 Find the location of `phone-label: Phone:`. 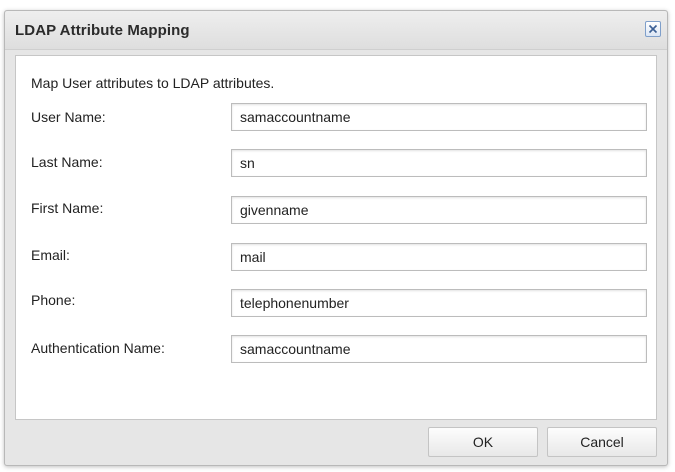

phone-label: Phone: is located at coordinates (53, 300).